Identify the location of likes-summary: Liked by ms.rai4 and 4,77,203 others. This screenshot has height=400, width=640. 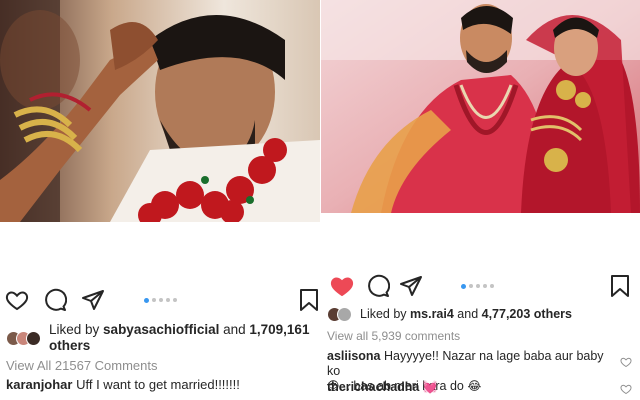
(482, 314).